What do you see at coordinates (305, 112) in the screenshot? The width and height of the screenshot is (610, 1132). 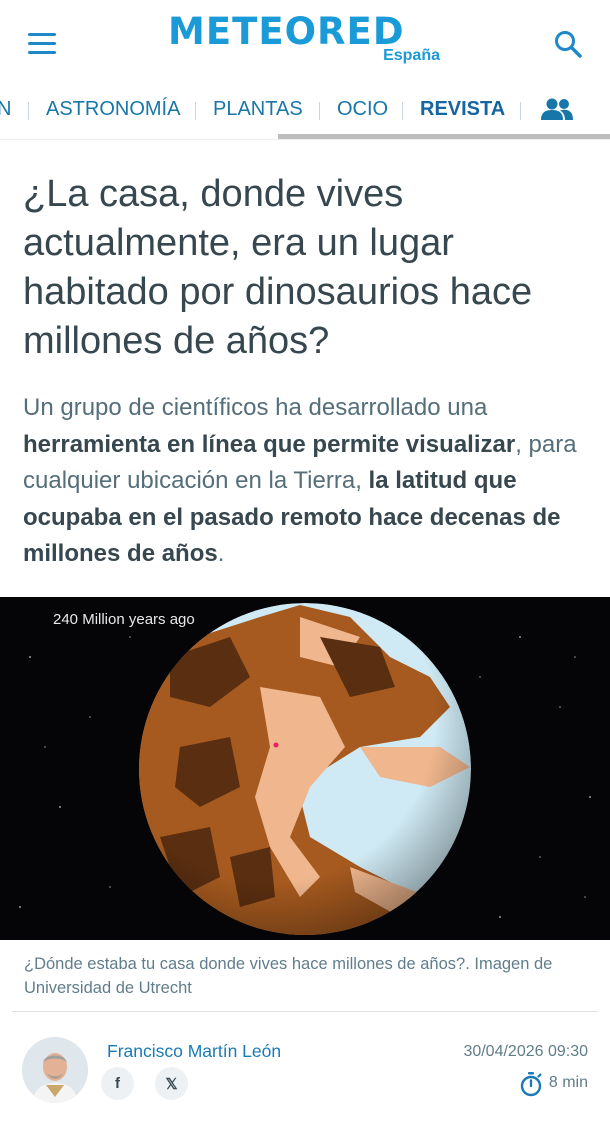 I see `category-nav: N ASTRONOMÍA PLANTAS OCIO REVISTA` at bounding box center [305, 112].